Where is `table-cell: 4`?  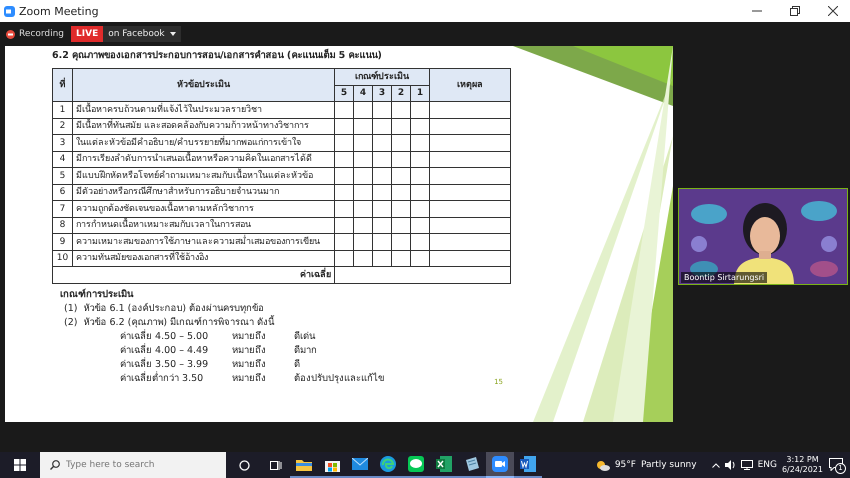 table-cell: 4 is located at coordinates (62, 159).